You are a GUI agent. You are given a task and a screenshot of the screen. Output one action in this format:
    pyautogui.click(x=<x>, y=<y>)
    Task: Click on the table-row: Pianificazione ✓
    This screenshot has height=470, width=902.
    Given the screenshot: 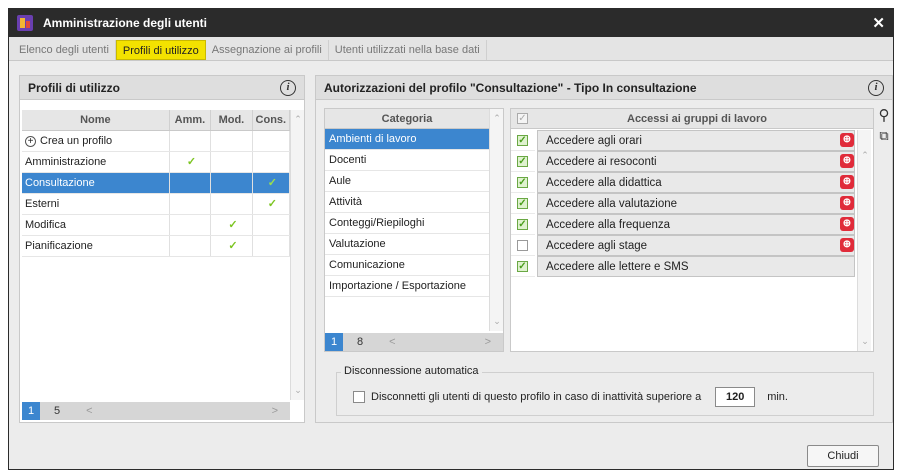 What is the action you would take?
    pyautogui.click(x=156, y=246)
    